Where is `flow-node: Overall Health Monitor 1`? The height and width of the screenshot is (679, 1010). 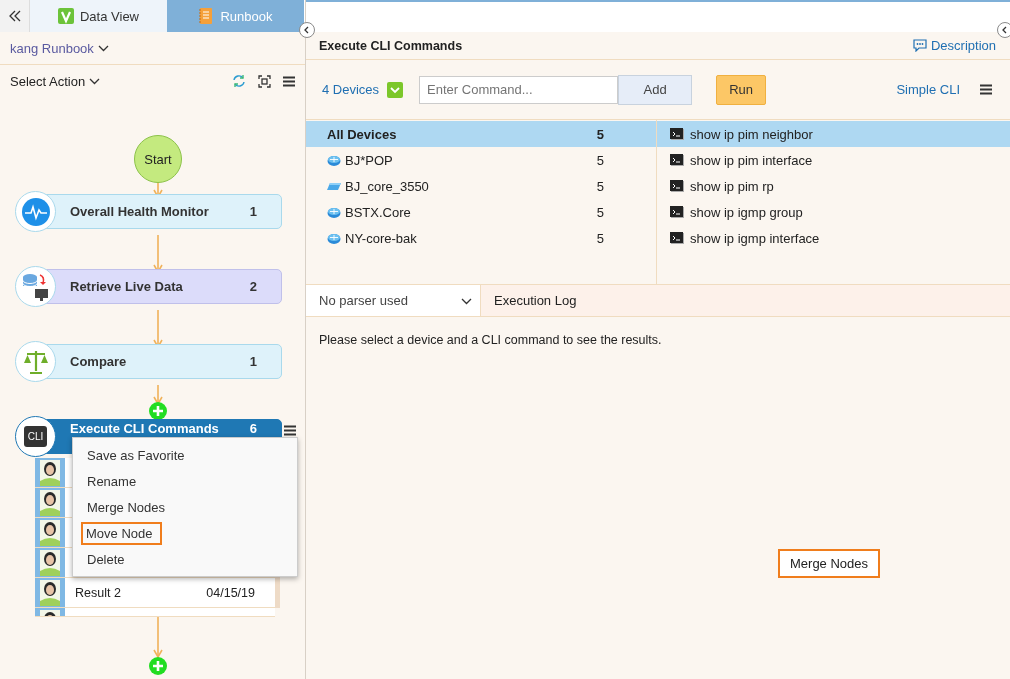
flow-node: Overall Health Monitor 1 is located at coordinates (148, 211).